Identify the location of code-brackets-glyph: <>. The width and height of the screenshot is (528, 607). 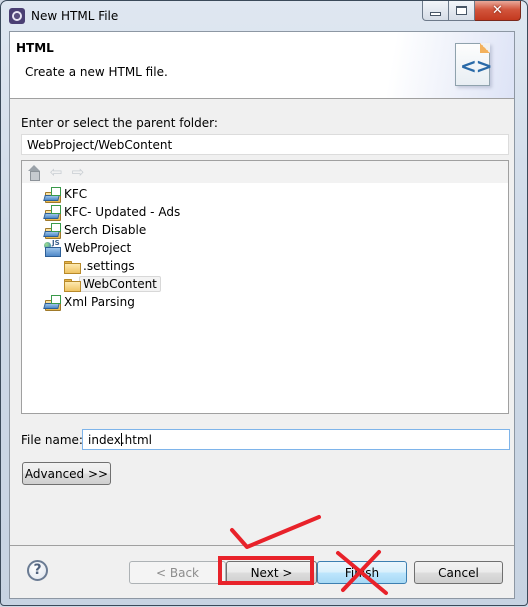
(476, 66).